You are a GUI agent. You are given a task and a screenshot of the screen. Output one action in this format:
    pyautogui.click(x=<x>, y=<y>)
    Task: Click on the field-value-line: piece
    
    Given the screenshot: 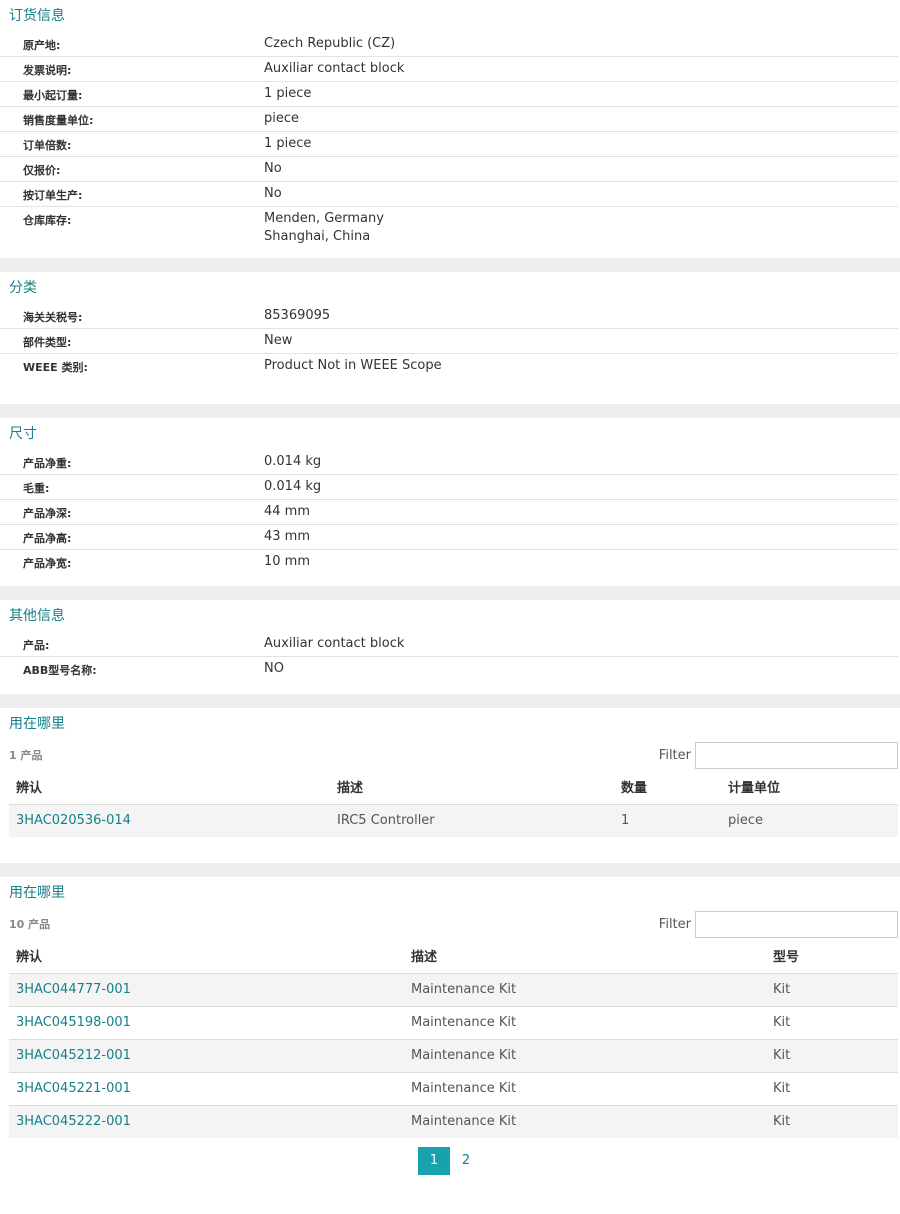 What is the action you would take?
    pyautogui.click(x=282, y=118)
    